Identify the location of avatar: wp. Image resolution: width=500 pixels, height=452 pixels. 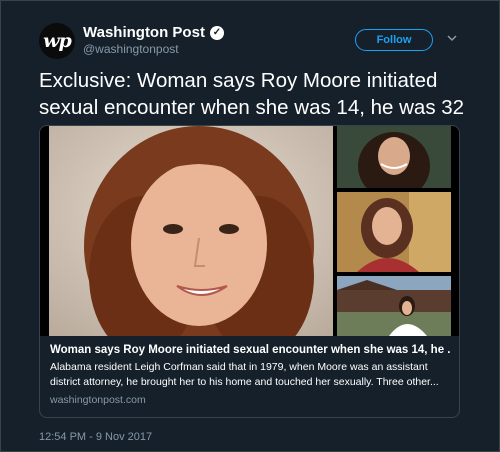
(57, 41).